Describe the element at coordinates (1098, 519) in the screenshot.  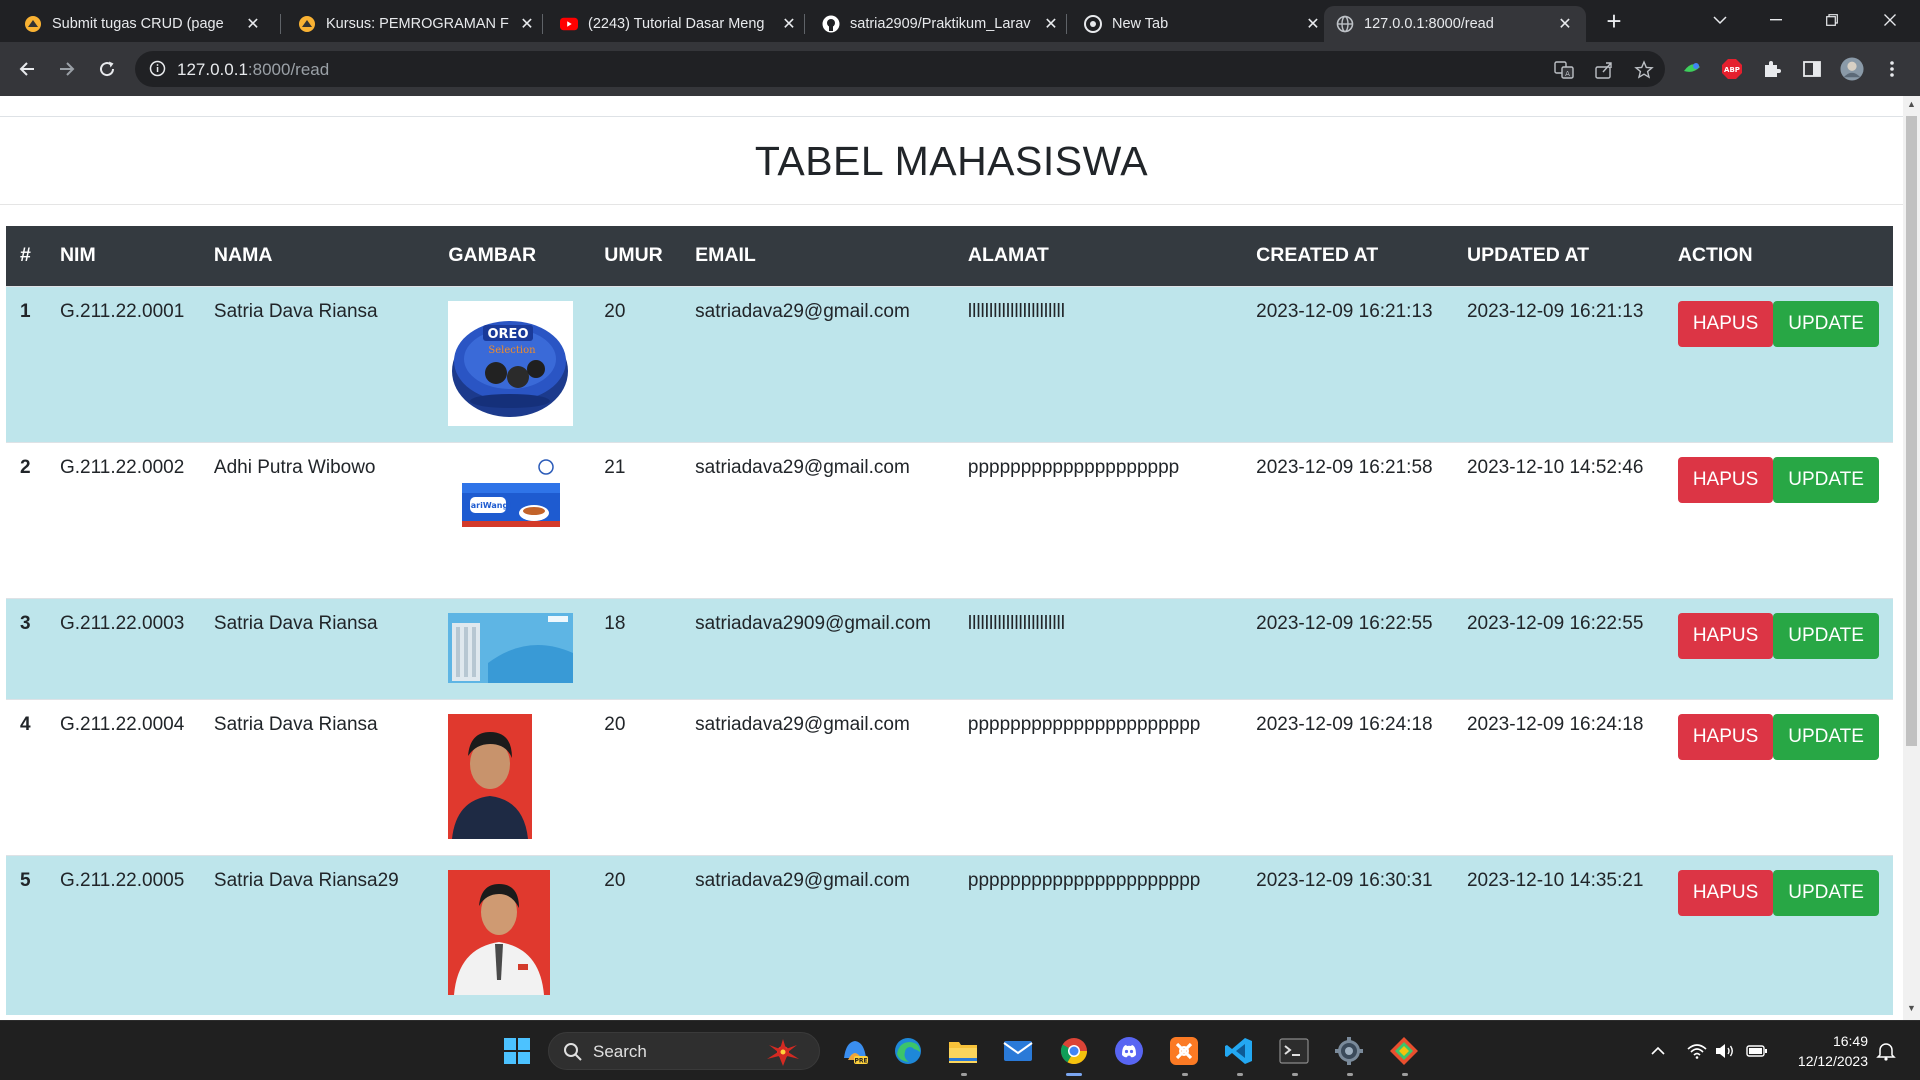
I see `cell-alamat: pppppppppppppppppppp` at that location.